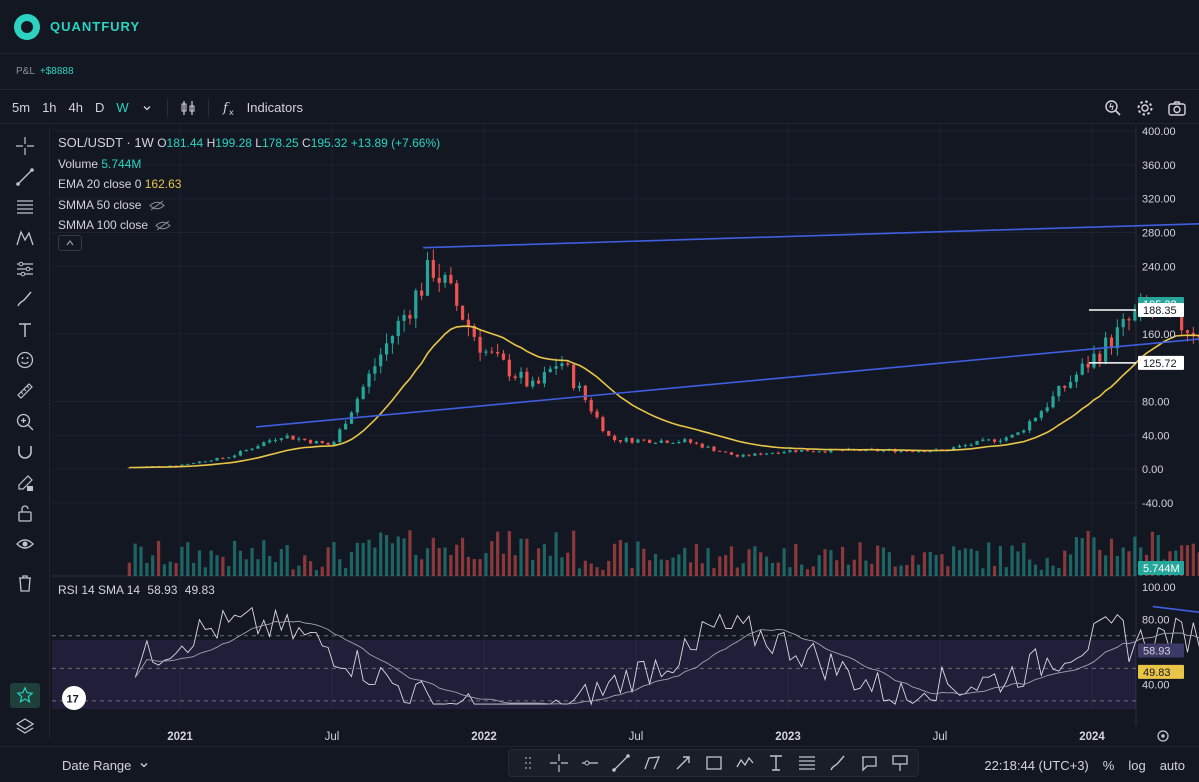  I want to click on auto-scale-toggle: auto, so click(1172, 765).